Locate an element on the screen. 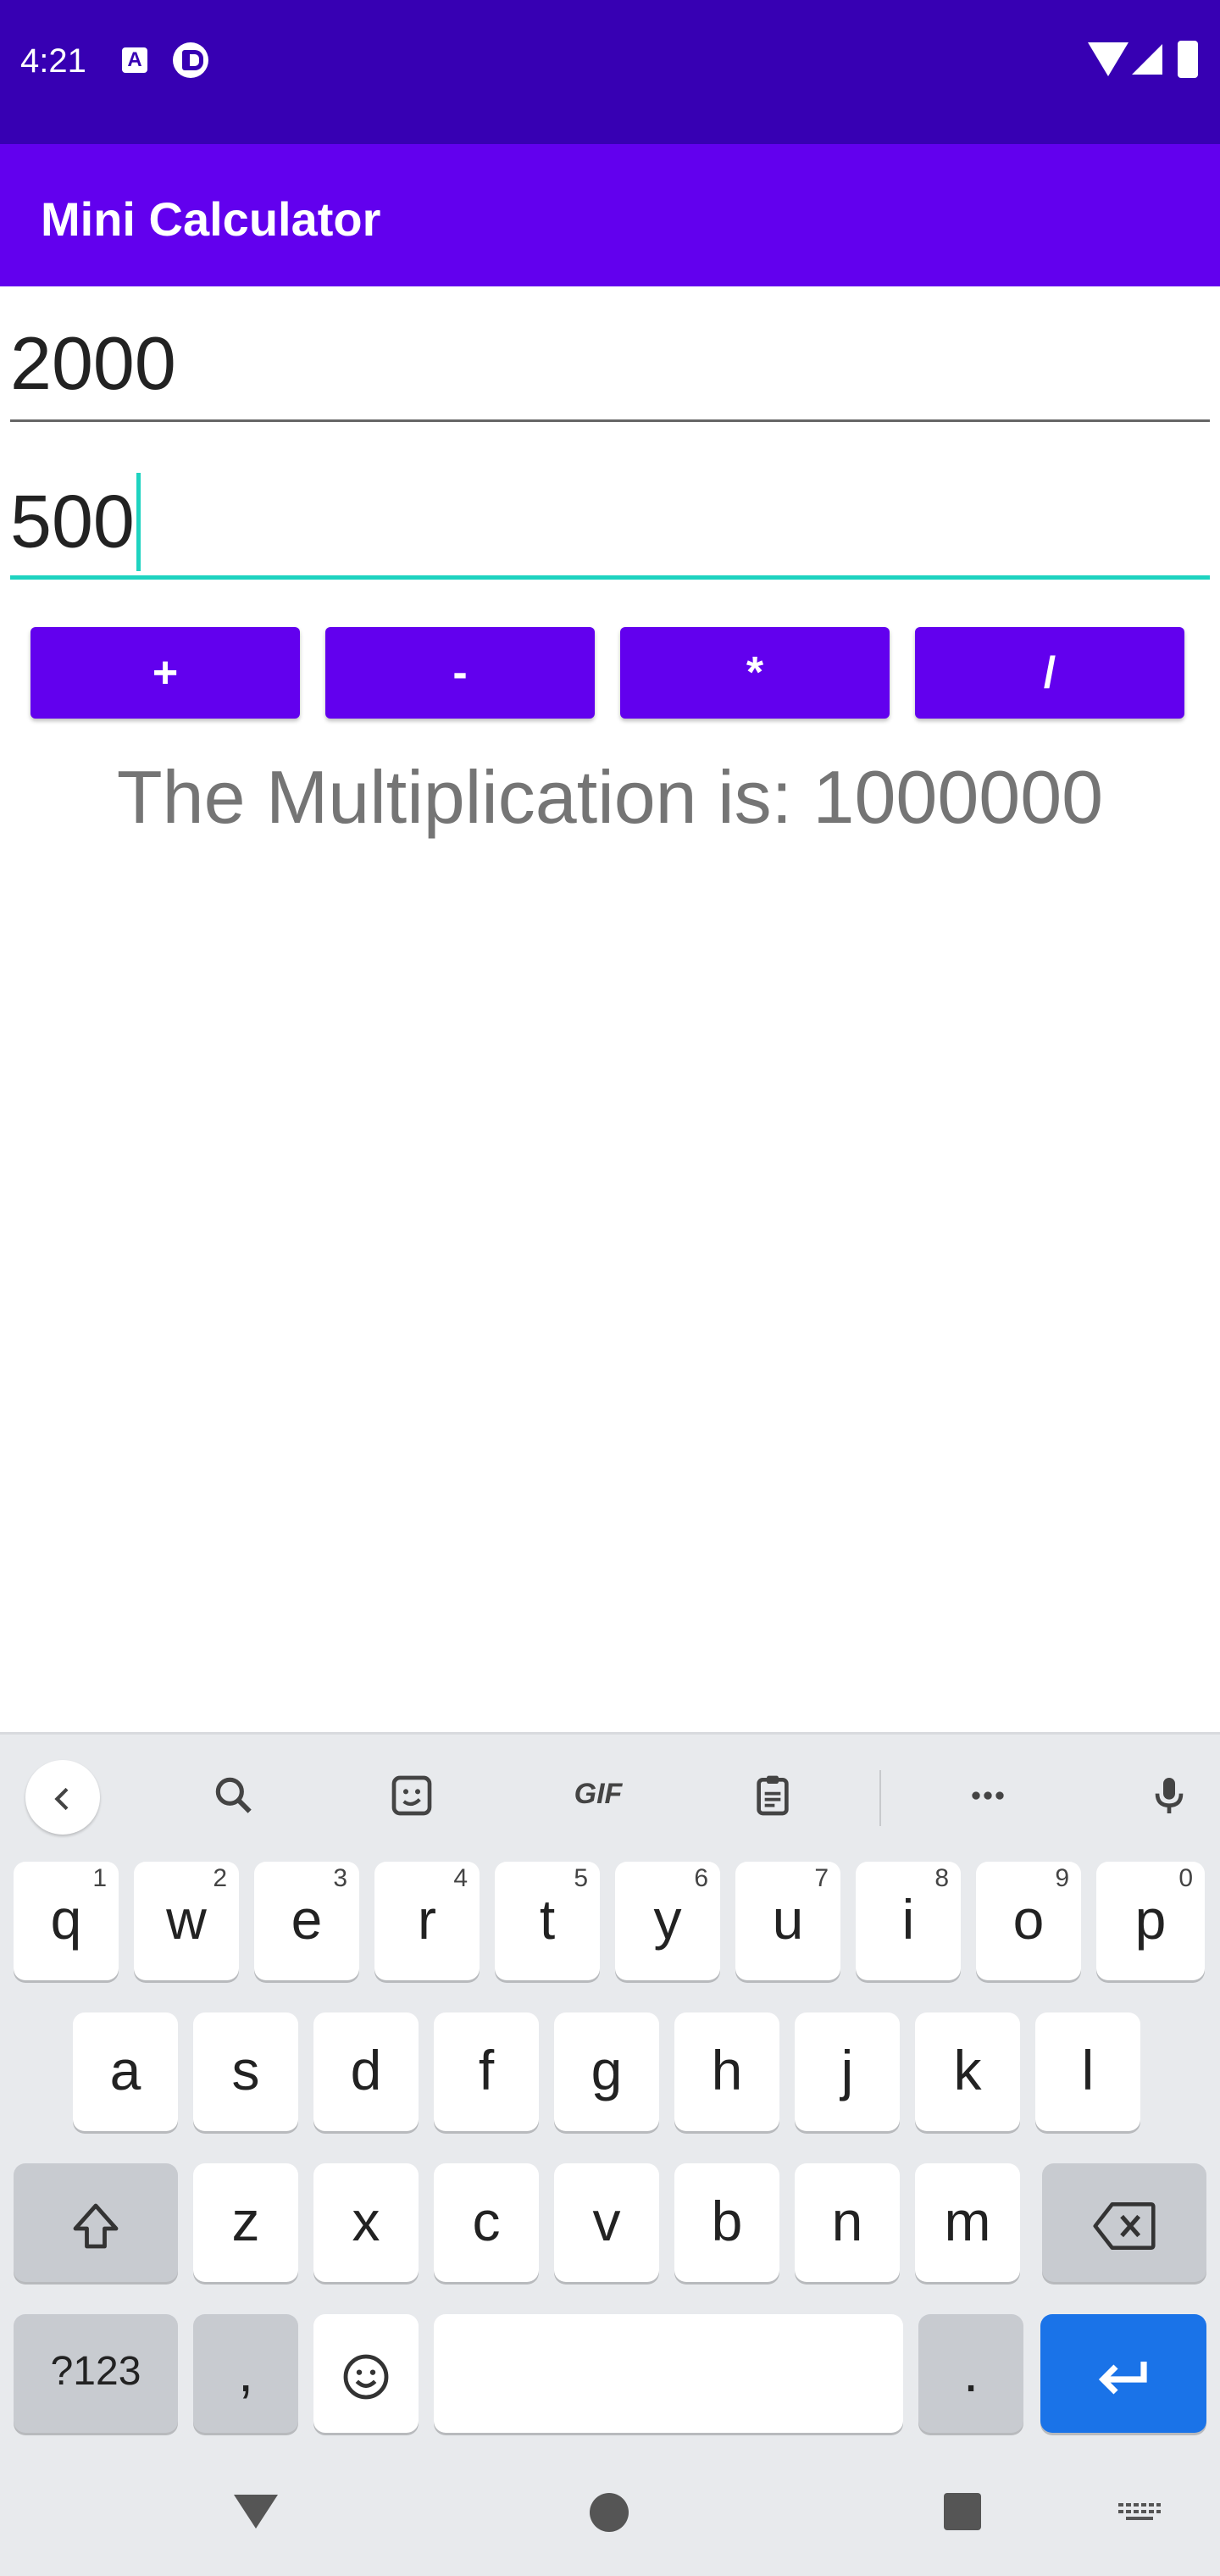 The image size is (1220, 2576). key-r: r4 is located at coordinates (427, 1921).